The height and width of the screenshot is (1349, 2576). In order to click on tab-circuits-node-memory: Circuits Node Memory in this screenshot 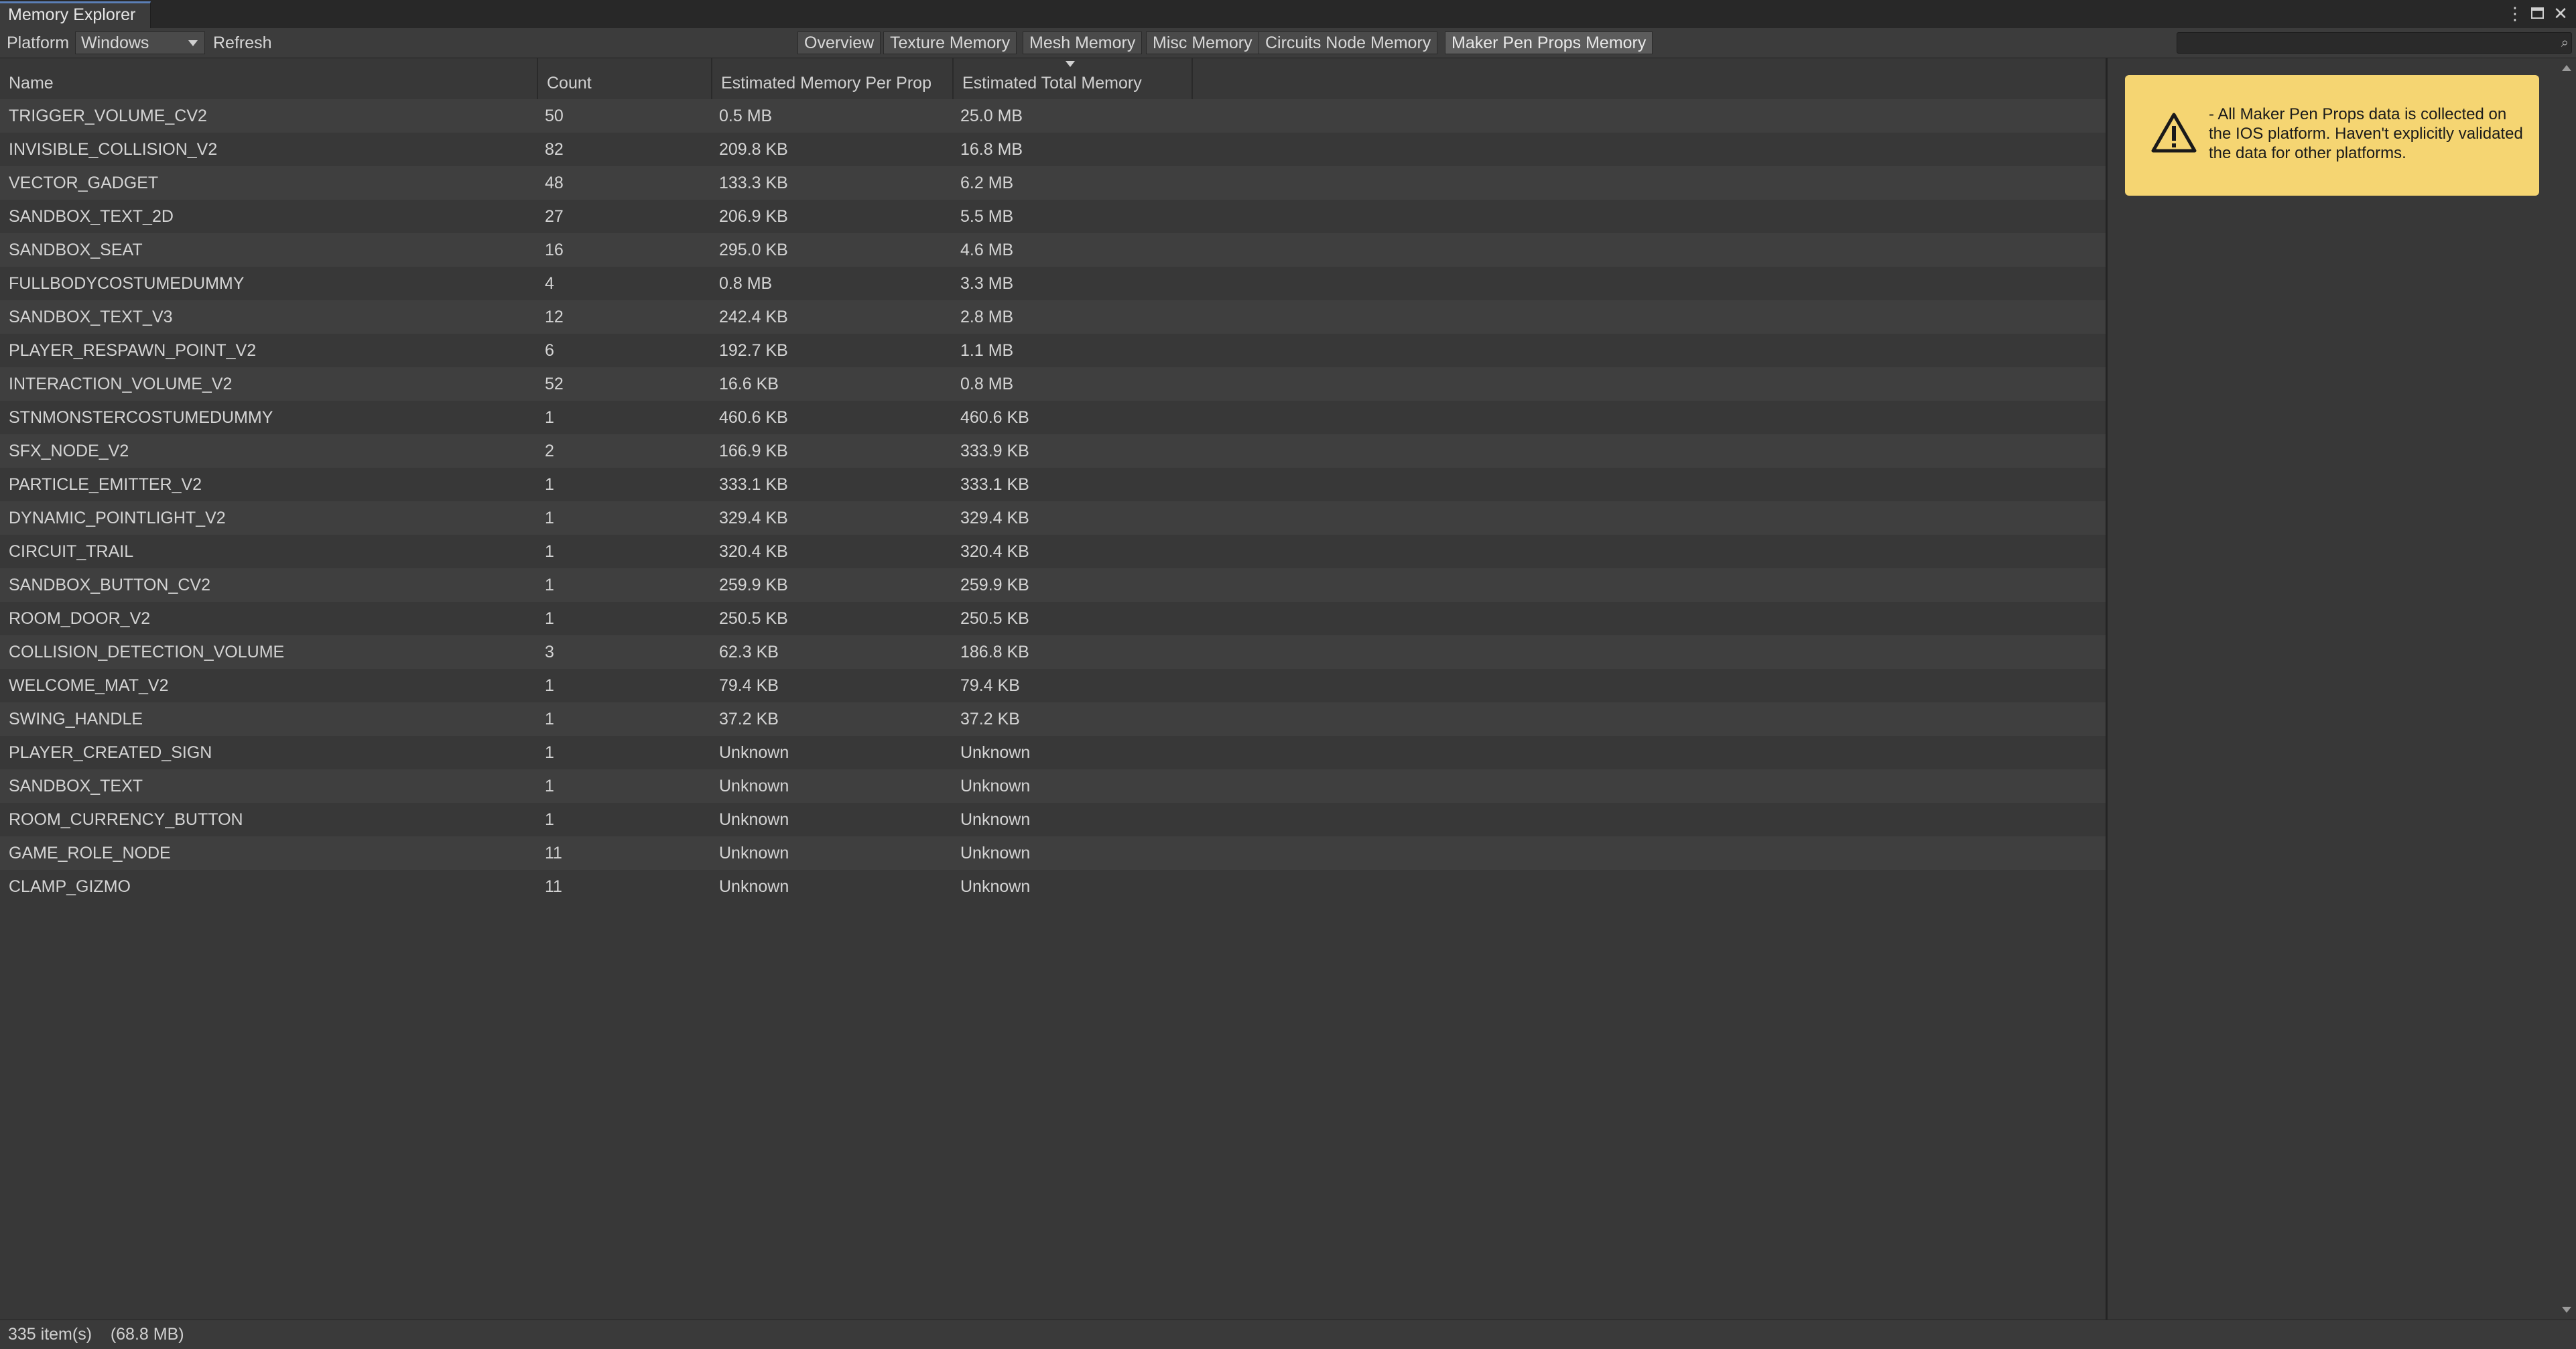, I will do `click(1348, 42)`.